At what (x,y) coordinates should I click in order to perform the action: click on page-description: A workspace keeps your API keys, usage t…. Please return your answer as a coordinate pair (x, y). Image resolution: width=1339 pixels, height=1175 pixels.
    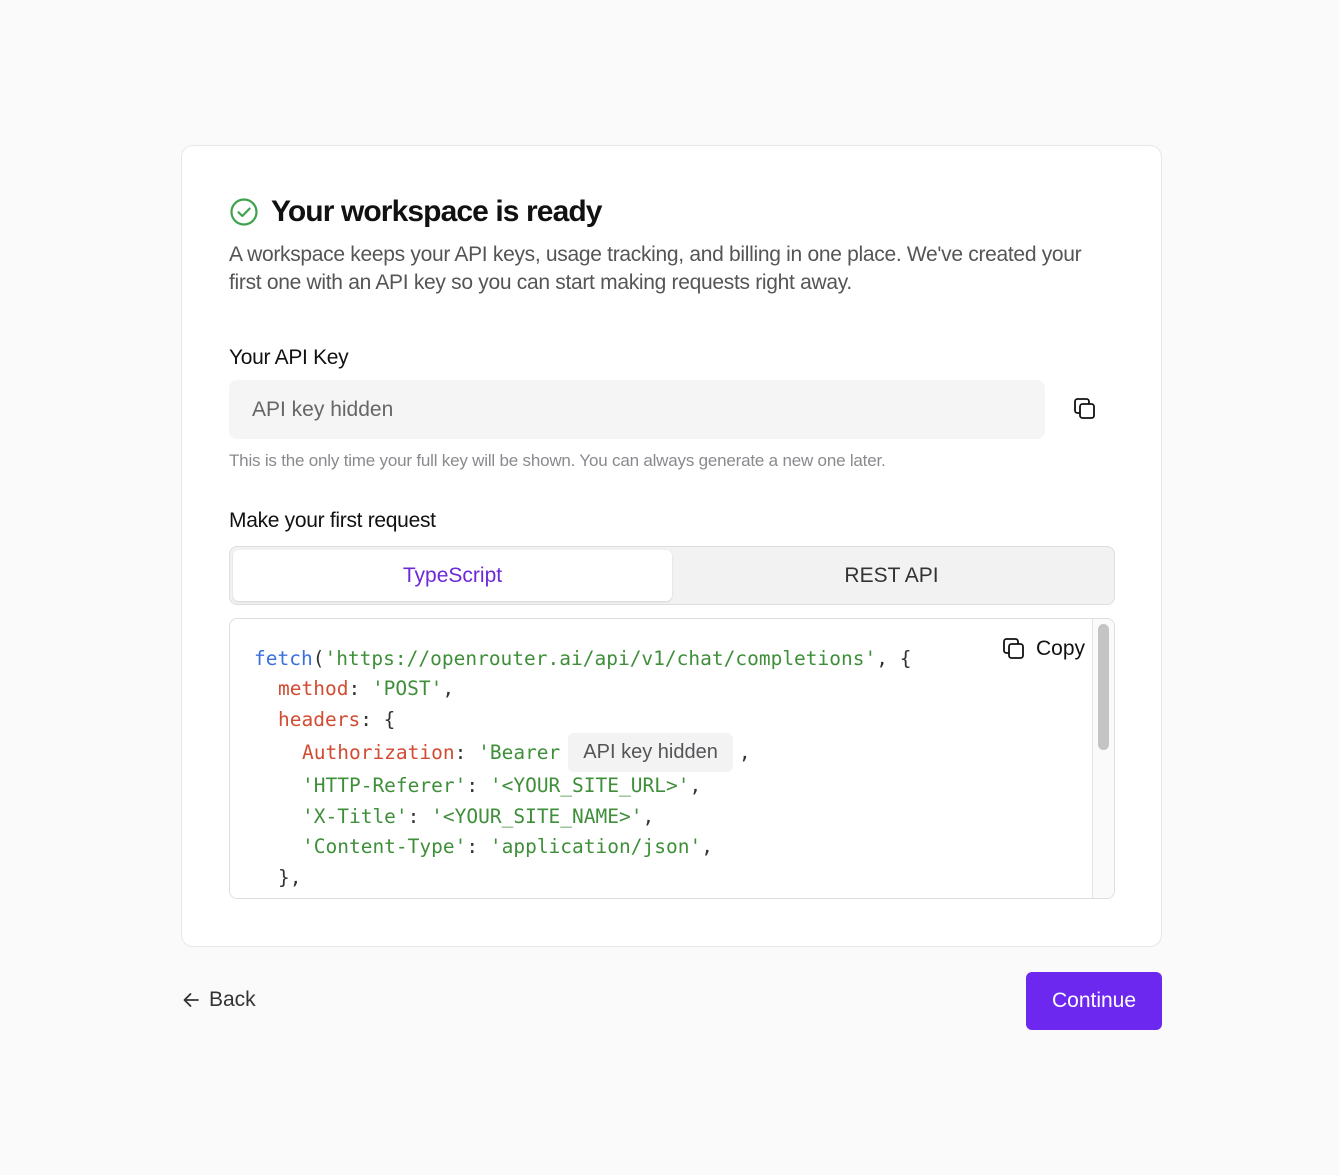
    Looking at the image, I should click on (655, 268).